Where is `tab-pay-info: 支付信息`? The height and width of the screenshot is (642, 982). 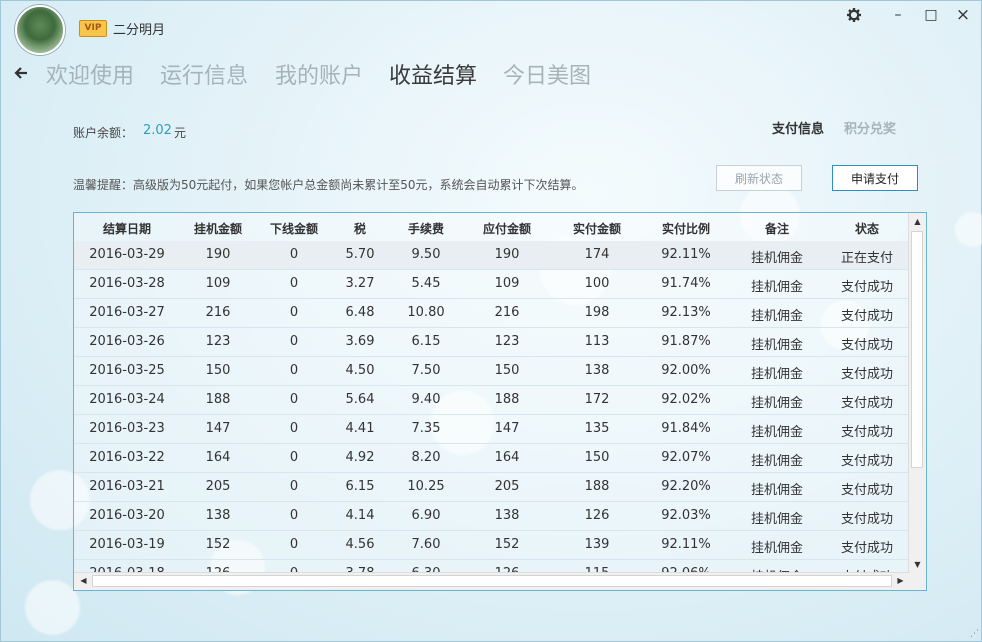
tab-pay-info: 支付信息 is located at coordinates (798, 127).